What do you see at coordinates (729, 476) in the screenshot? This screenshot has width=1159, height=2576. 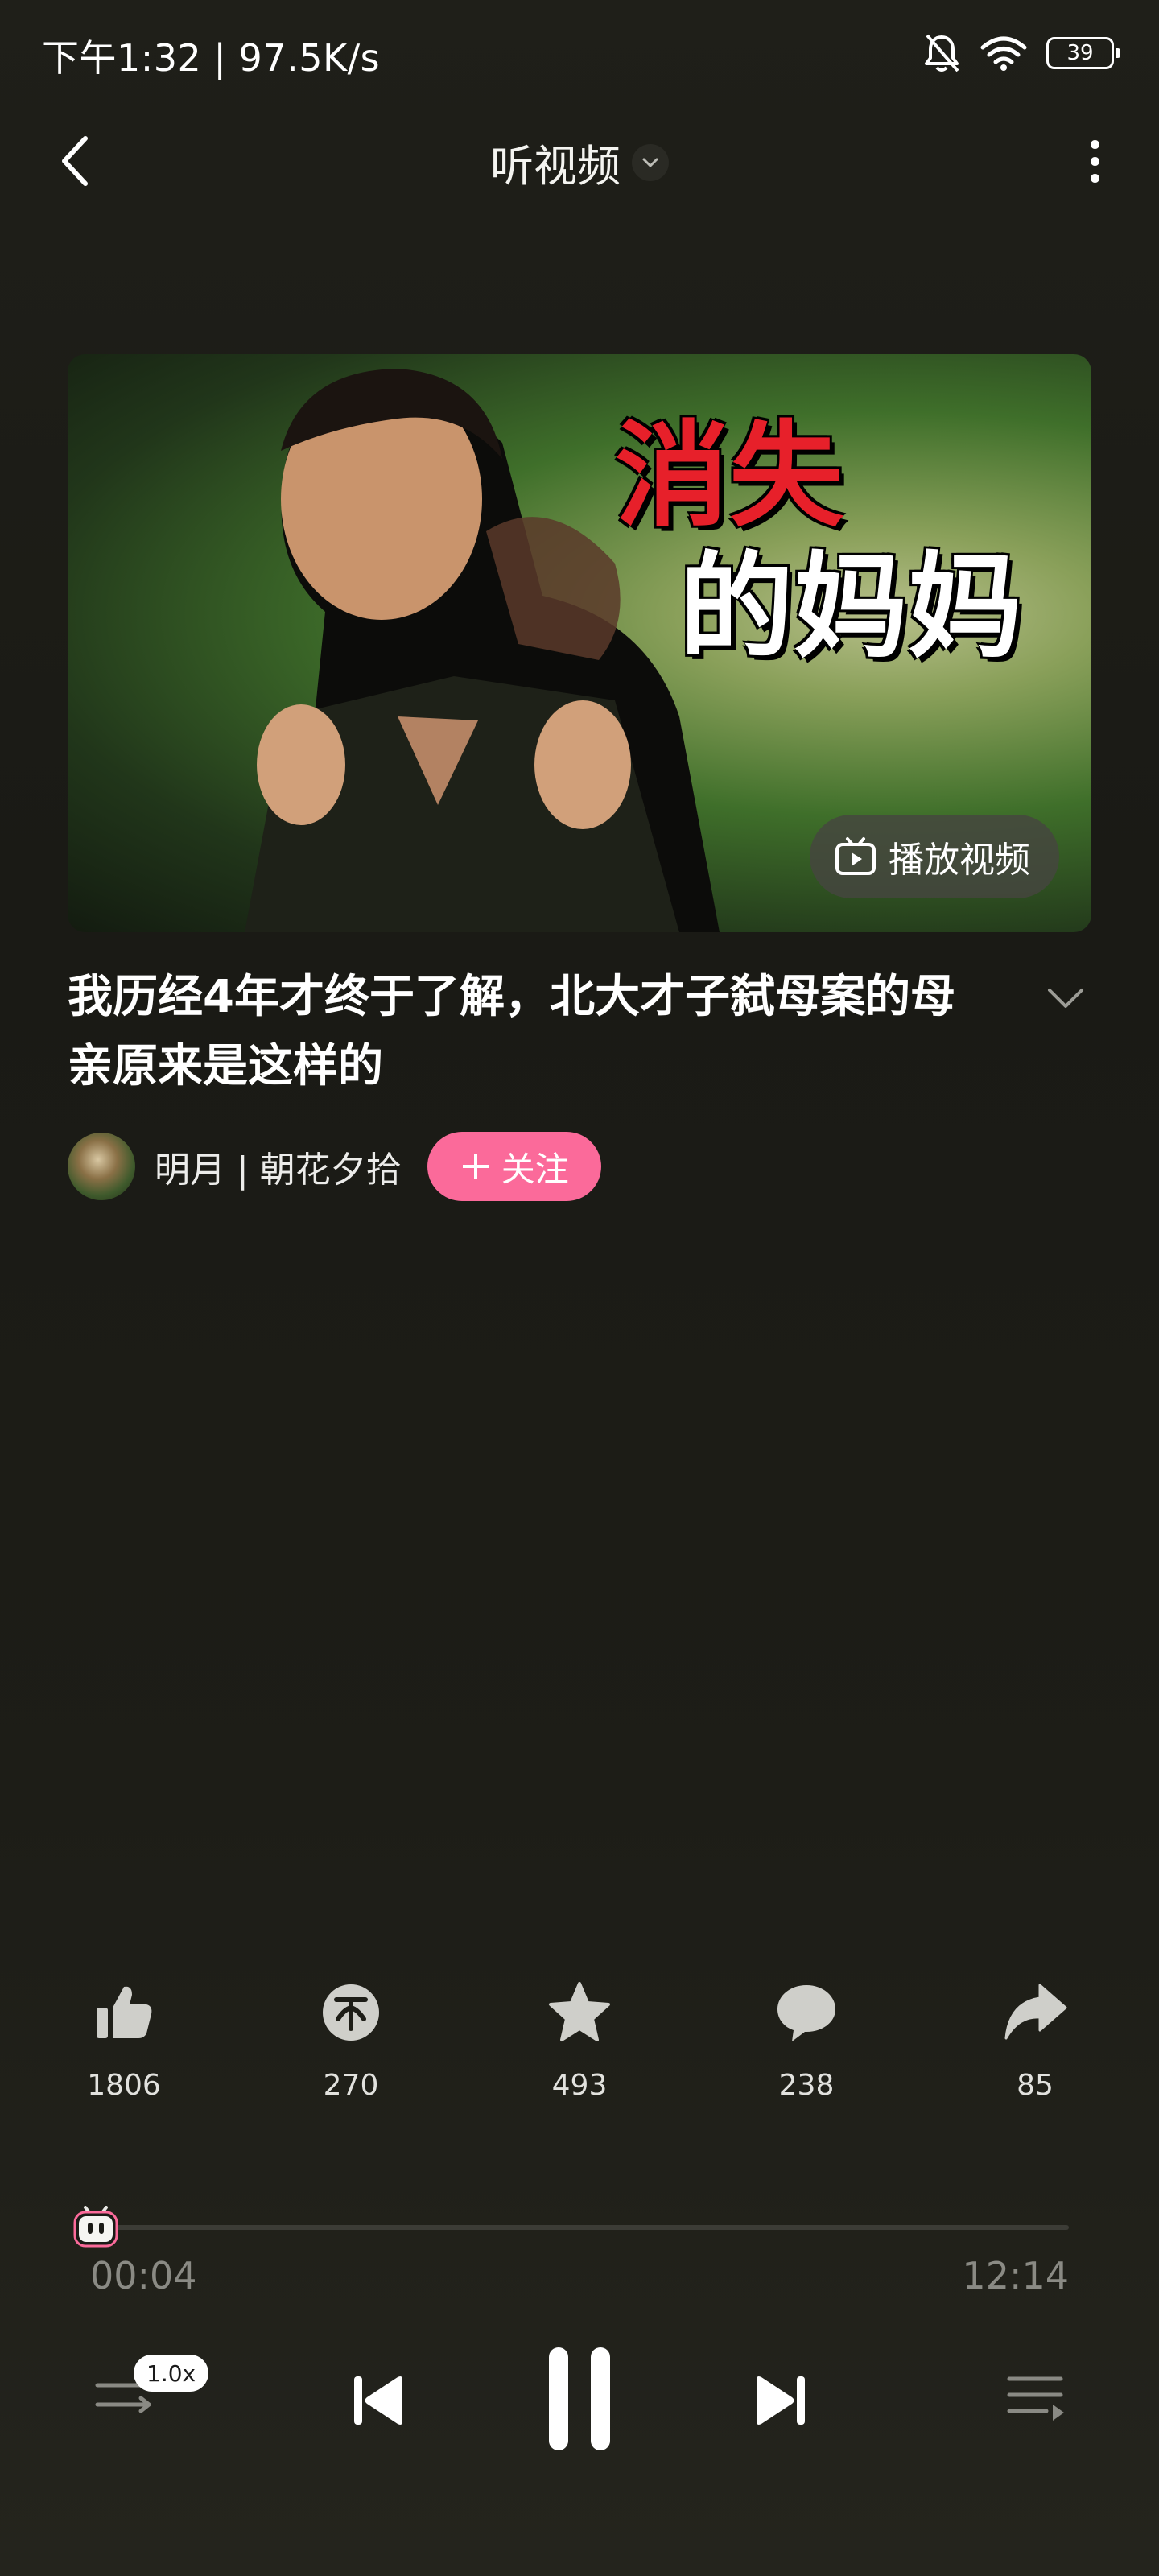 I see `cover-title-line1: 消失` at bounding box center [729, 476].